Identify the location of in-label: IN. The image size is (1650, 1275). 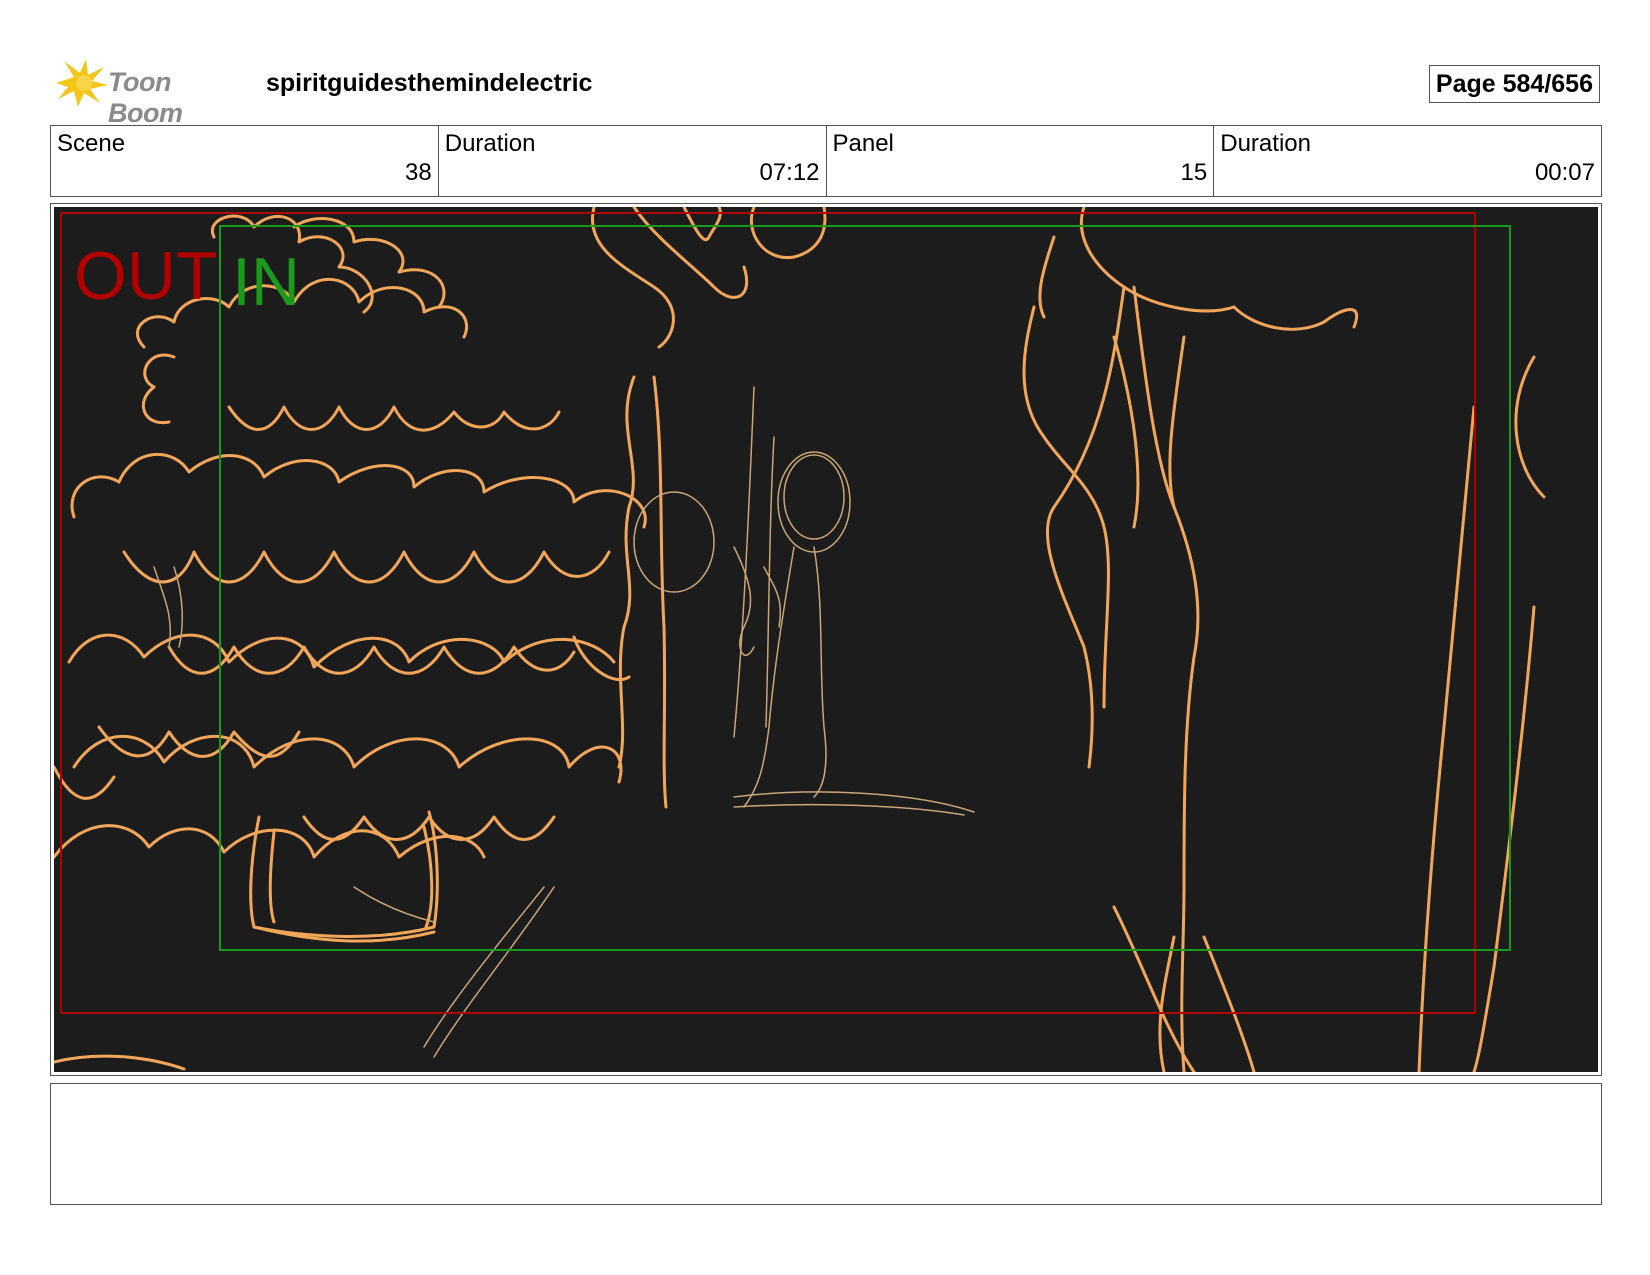
(266, 282).